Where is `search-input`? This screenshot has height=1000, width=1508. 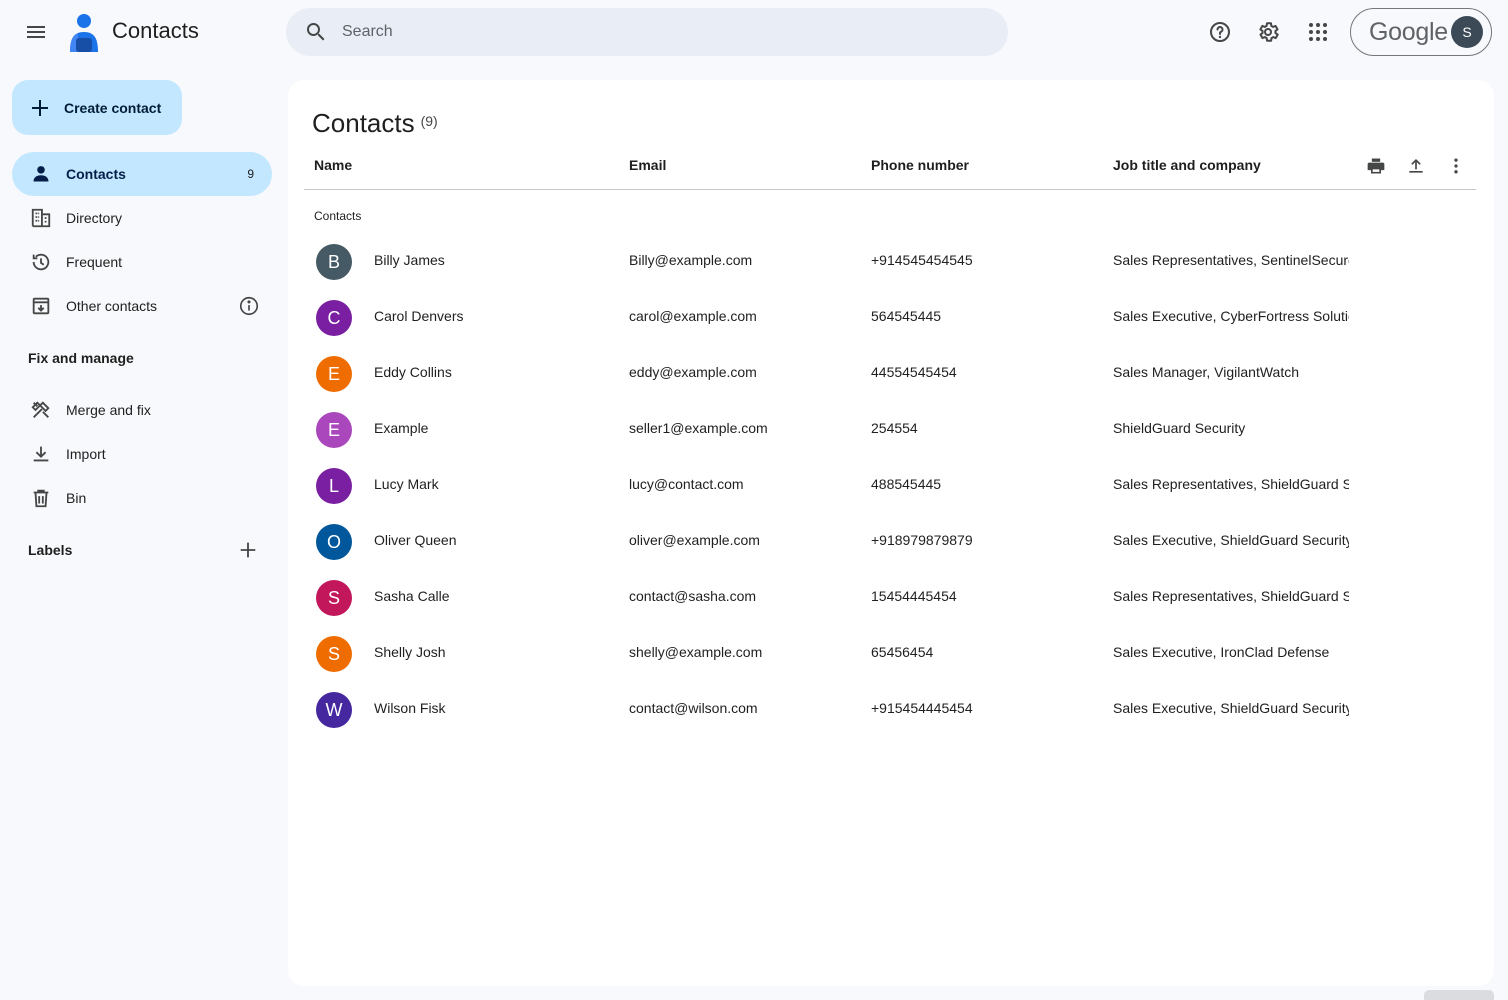
search-input is located at coordinates (642, 32).